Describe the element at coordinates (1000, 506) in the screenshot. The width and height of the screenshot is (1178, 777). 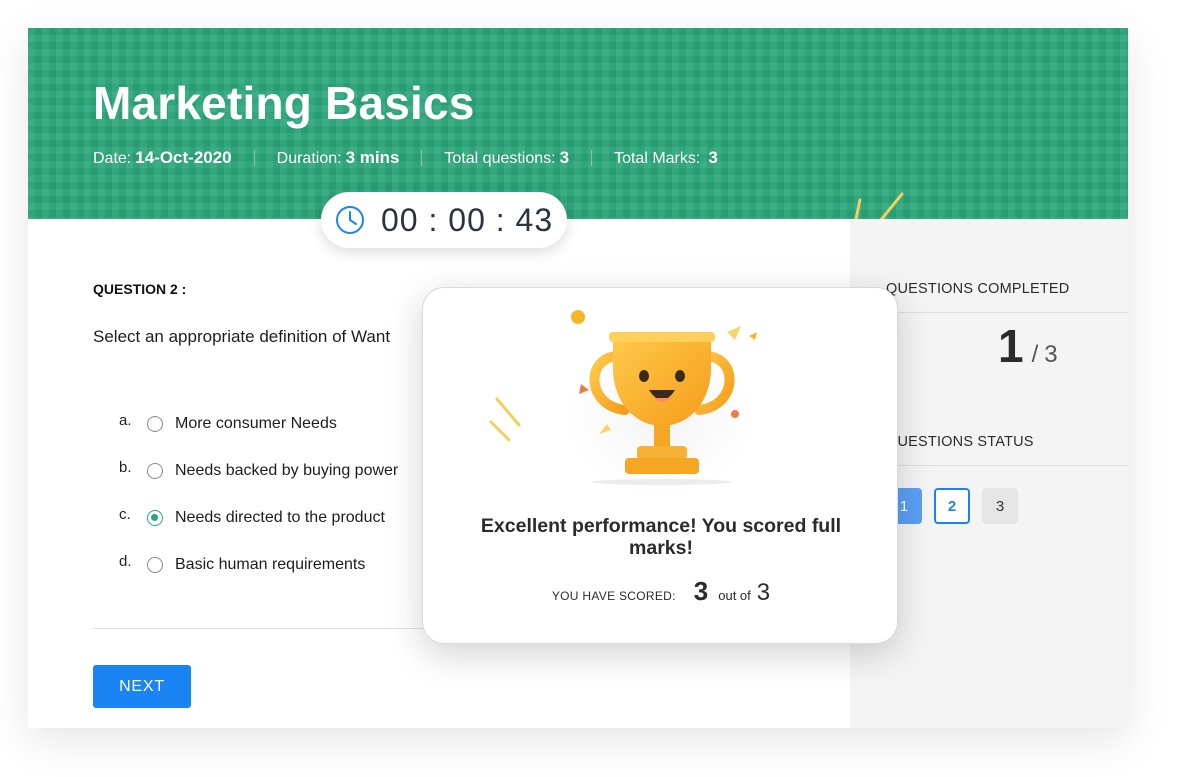
I see `status-question-3: 3` at that location.